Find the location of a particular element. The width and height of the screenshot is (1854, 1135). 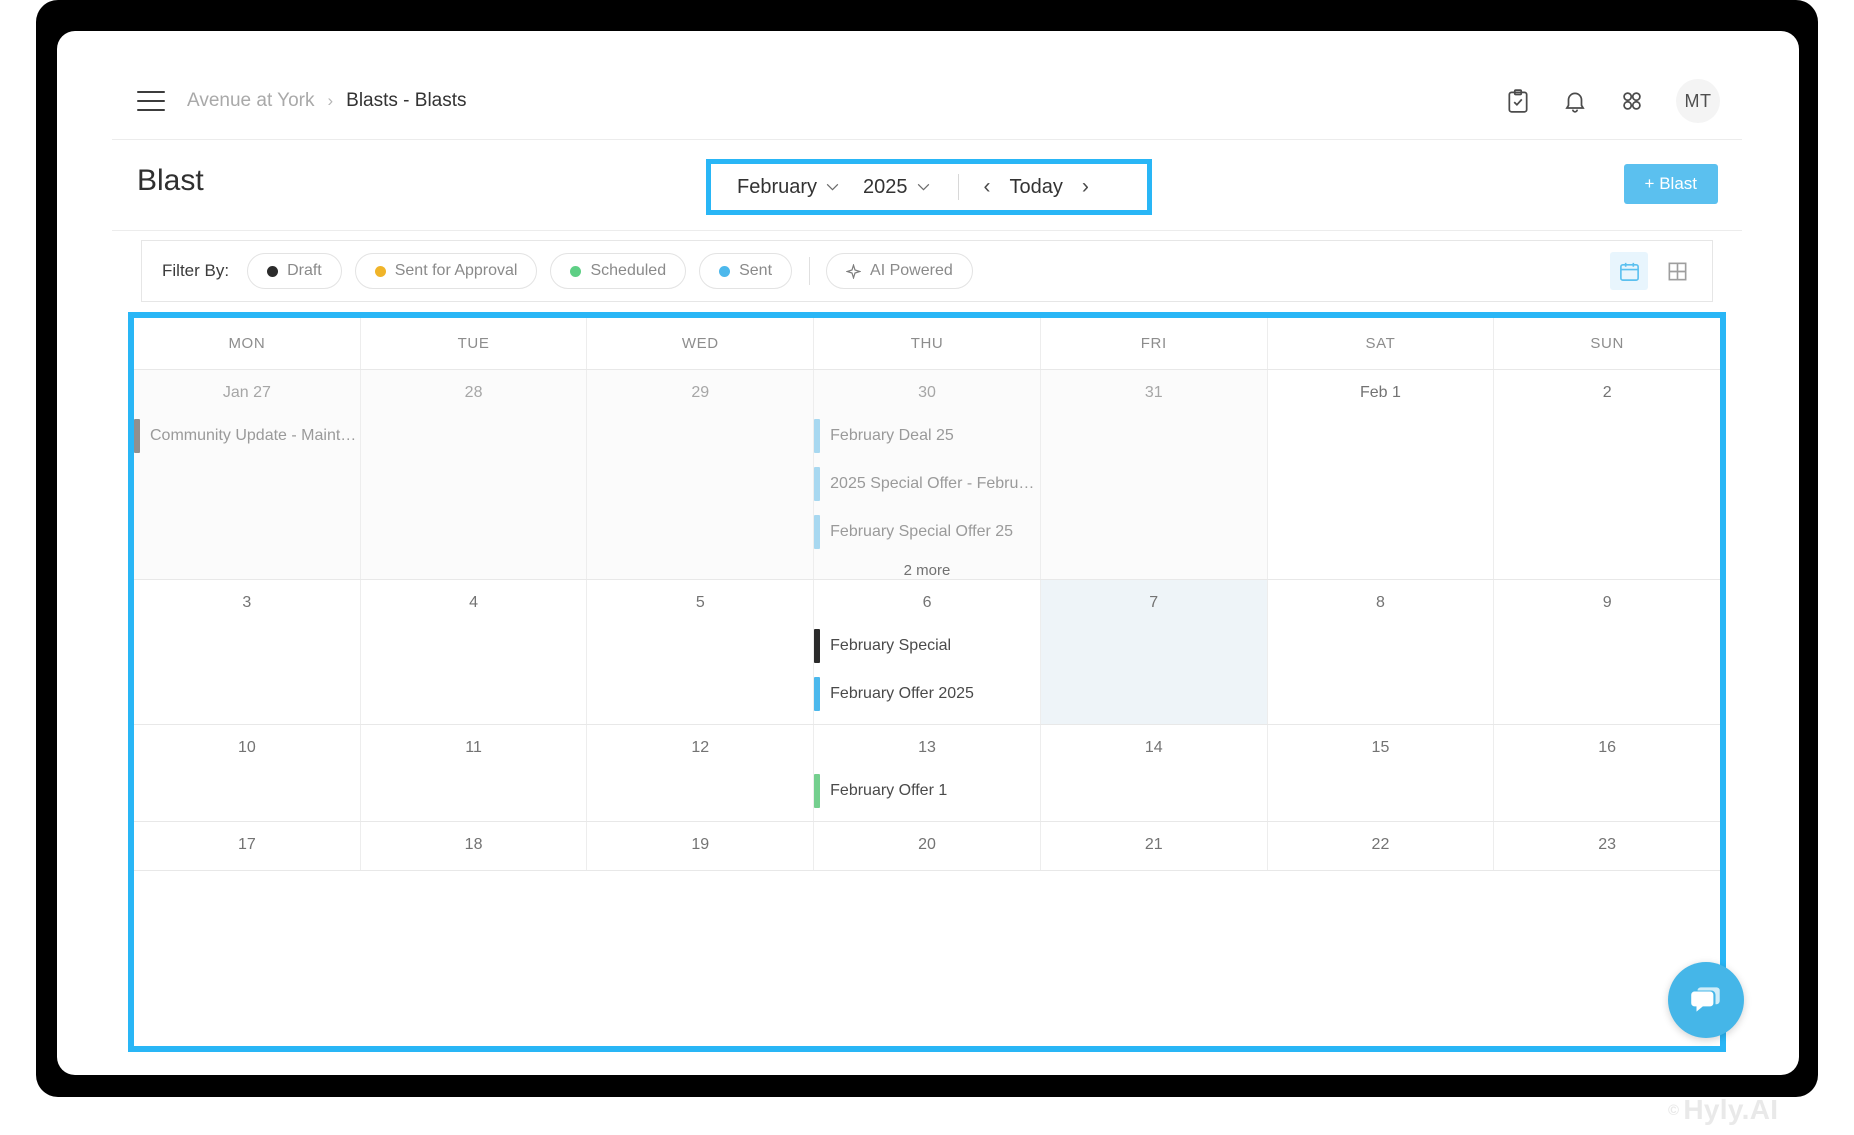

day-of-week-header: MON TUE WED THU FRI SAT SUN is located at coordinates (927, 344).